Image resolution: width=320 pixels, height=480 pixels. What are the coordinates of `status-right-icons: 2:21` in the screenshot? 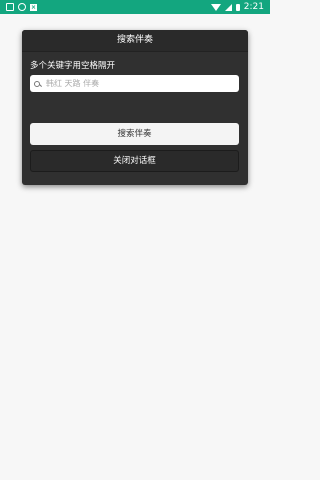 It's located at (237, 7).